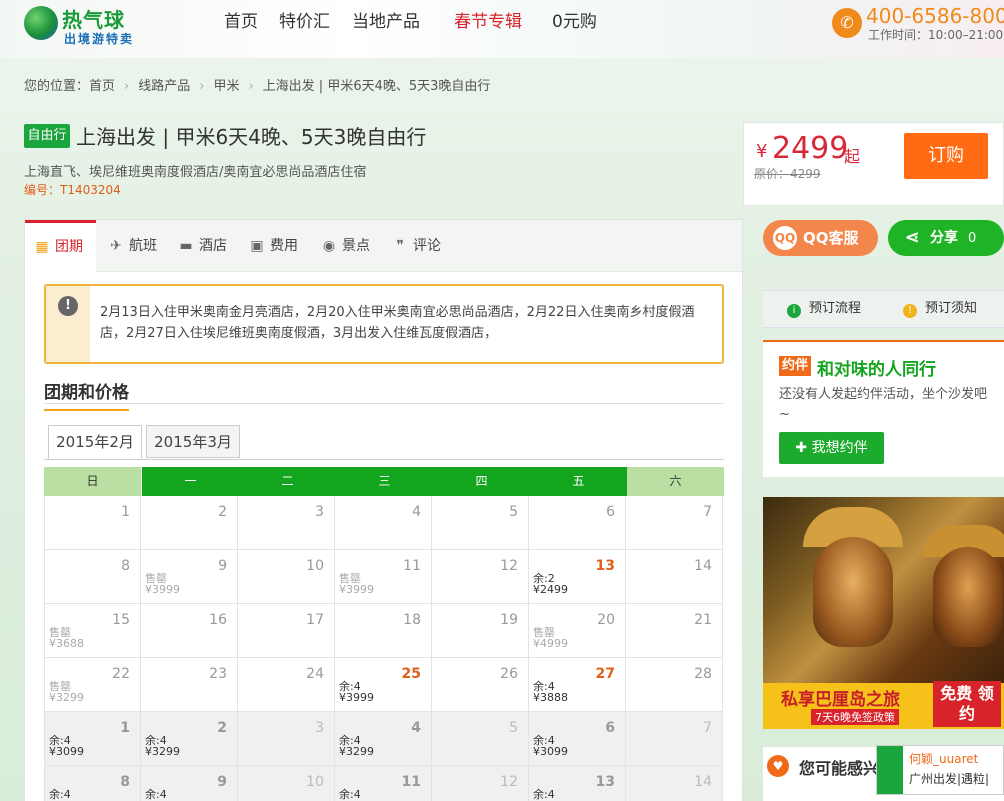 This screenshot has width=1004, height=801. What do you see at coordinates (883, 613) in the screenshot?
I see `bali-promo-banner: 私享巴厘岛之旅 7天6晚免签政策 免费 领约` at bounding box center [883, 613].